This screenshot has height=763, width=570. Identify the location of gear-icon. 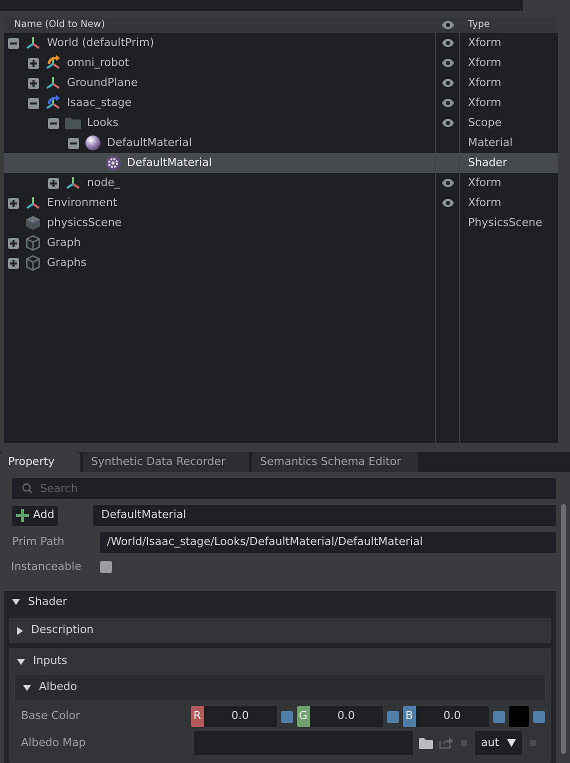
(113, 163).